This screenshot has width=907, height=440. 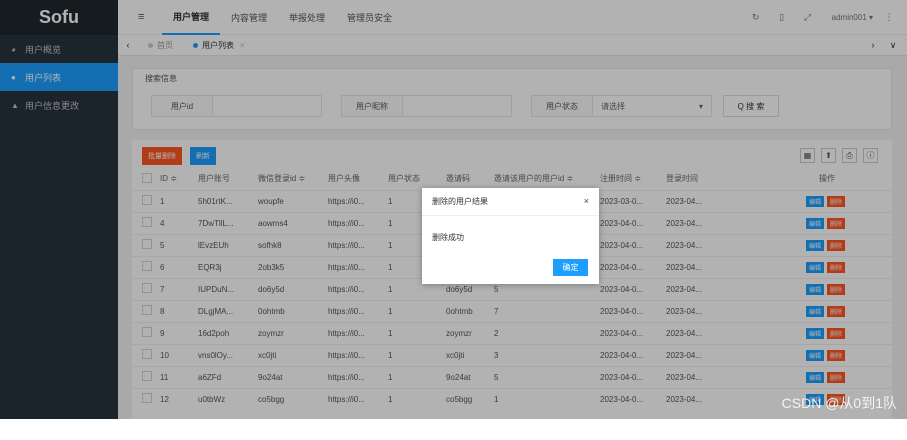 What do you see at coordinates (510, 229) in the screenshot?
I see `dialog-message: 删除成功` at bounding box center [510, 229].